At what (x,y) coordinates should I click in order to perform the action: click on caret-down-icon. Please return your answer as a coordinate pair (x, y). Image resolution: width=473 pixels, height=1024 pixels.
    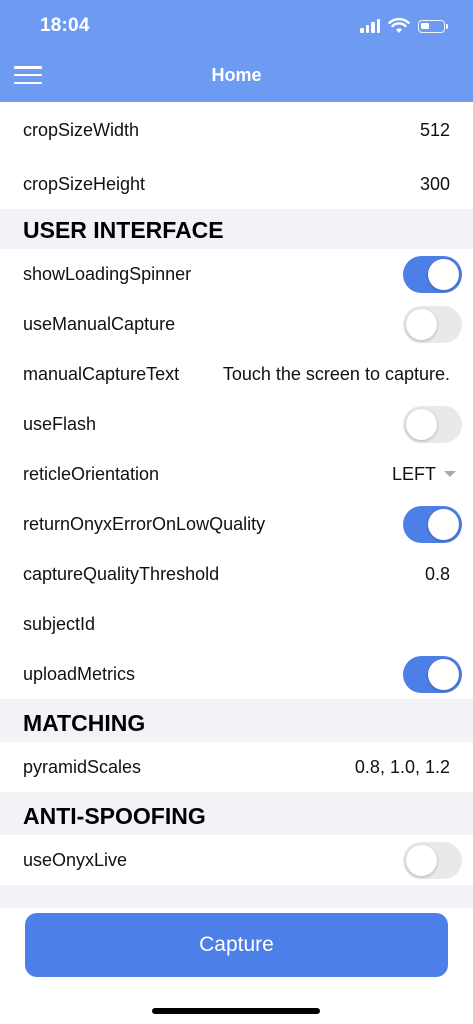
    Looking at the image, I should click on (450, 474).